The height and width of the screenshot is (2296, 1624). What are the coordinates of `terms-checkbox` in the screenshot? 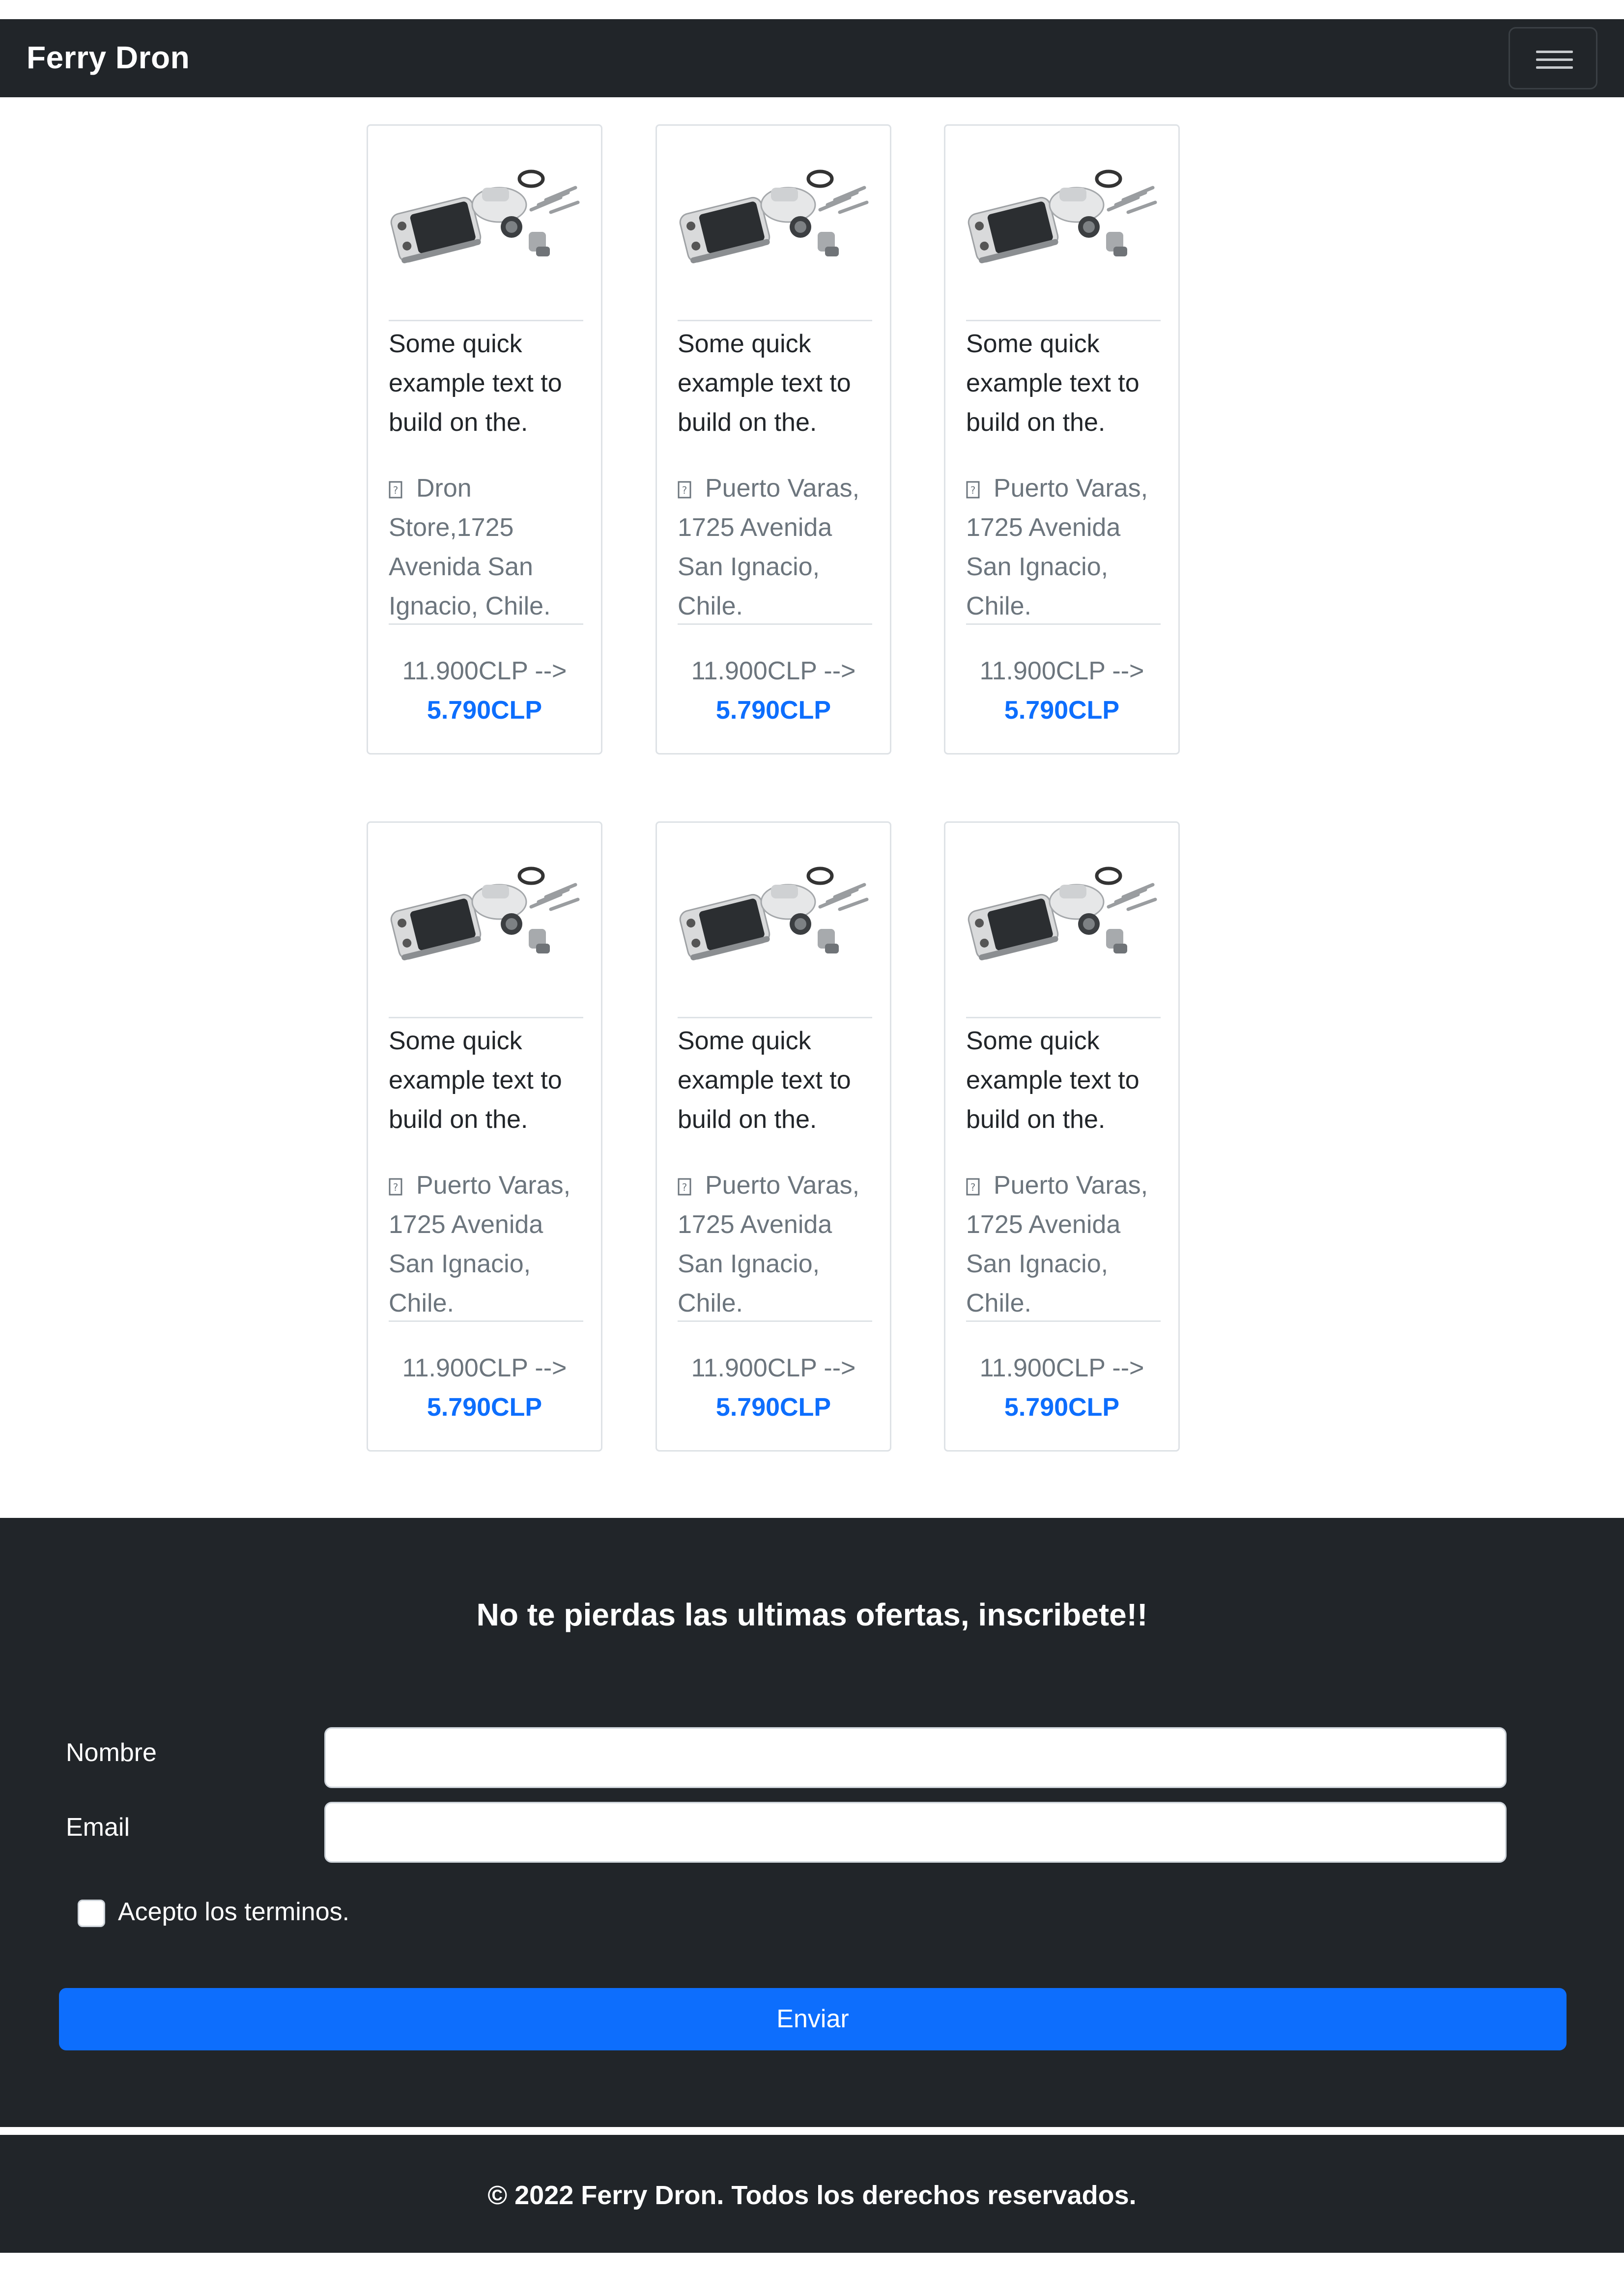 It's located at (91, 1913).